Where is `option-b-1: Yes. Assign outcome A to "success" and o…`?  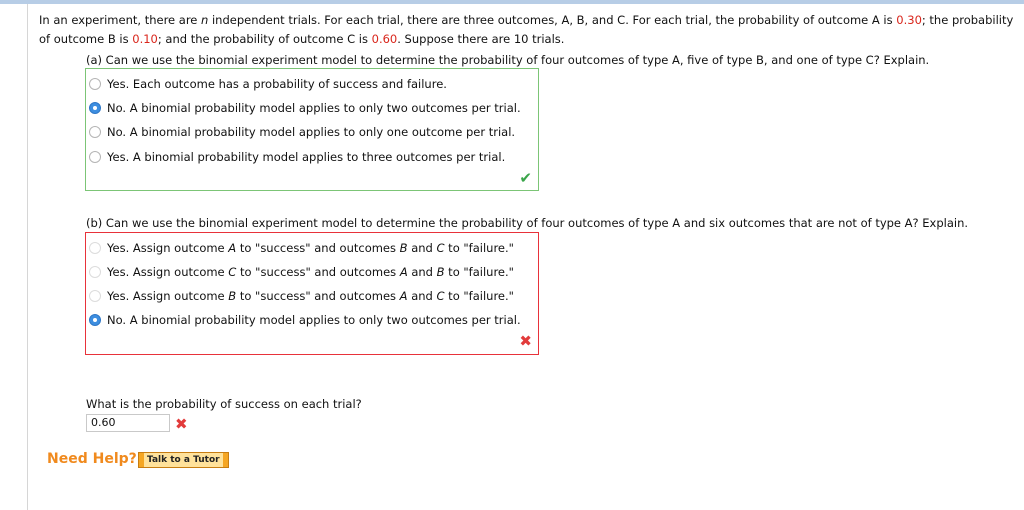
option-b-1: Yes. Assign outcome A to "success" and o… is located at coordinates (301, 248).